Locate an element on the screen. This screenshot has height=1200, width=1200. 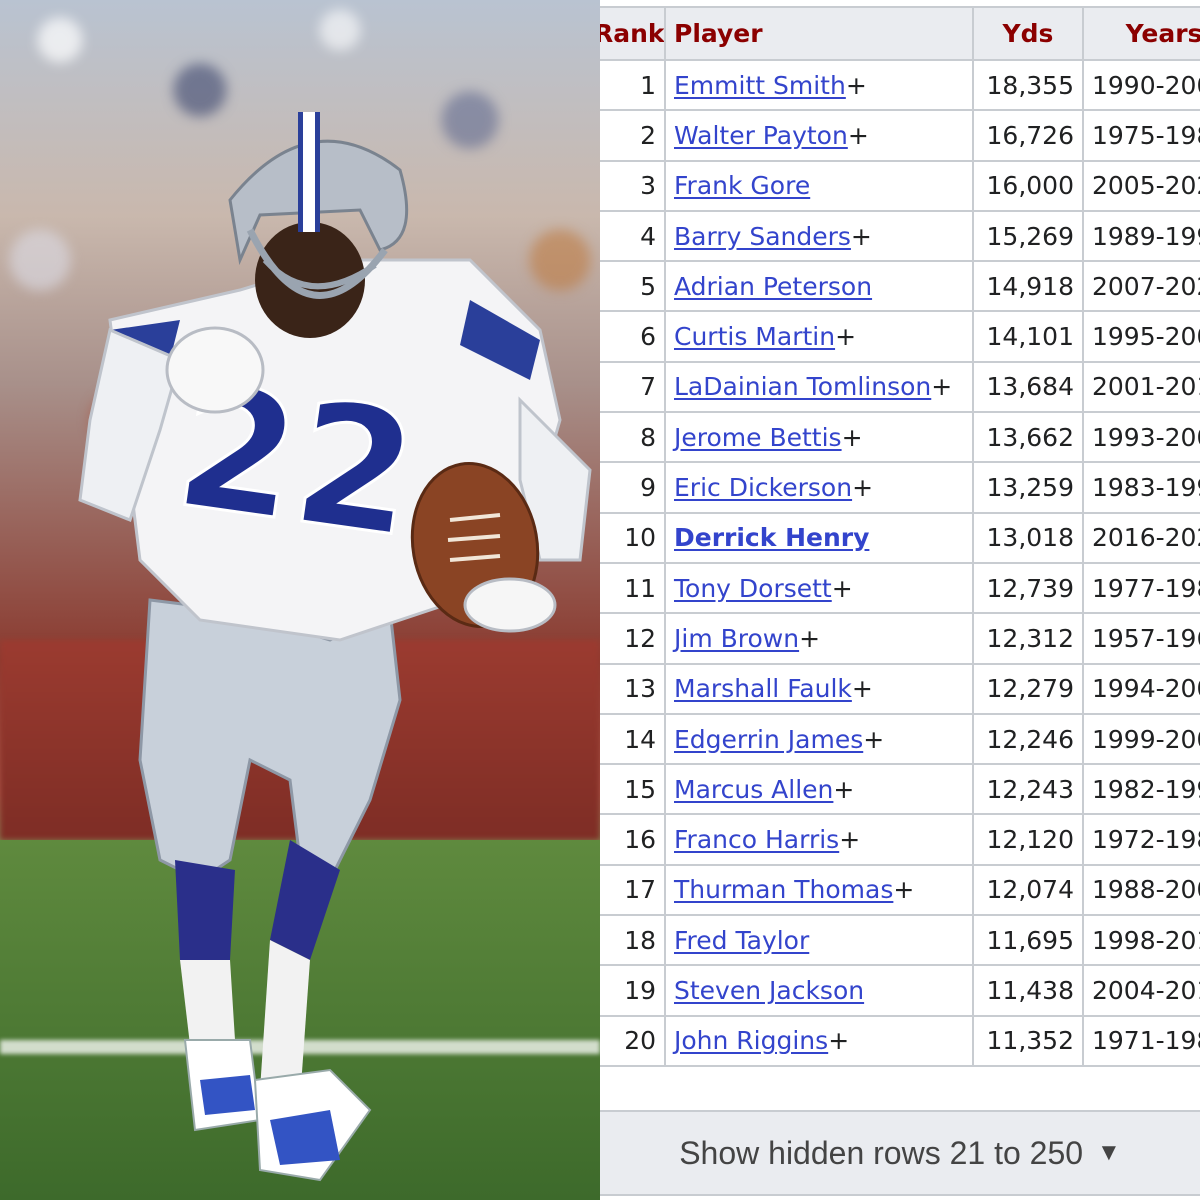
years-cell: 2005-2020 is located at coordinates (1141, 185).